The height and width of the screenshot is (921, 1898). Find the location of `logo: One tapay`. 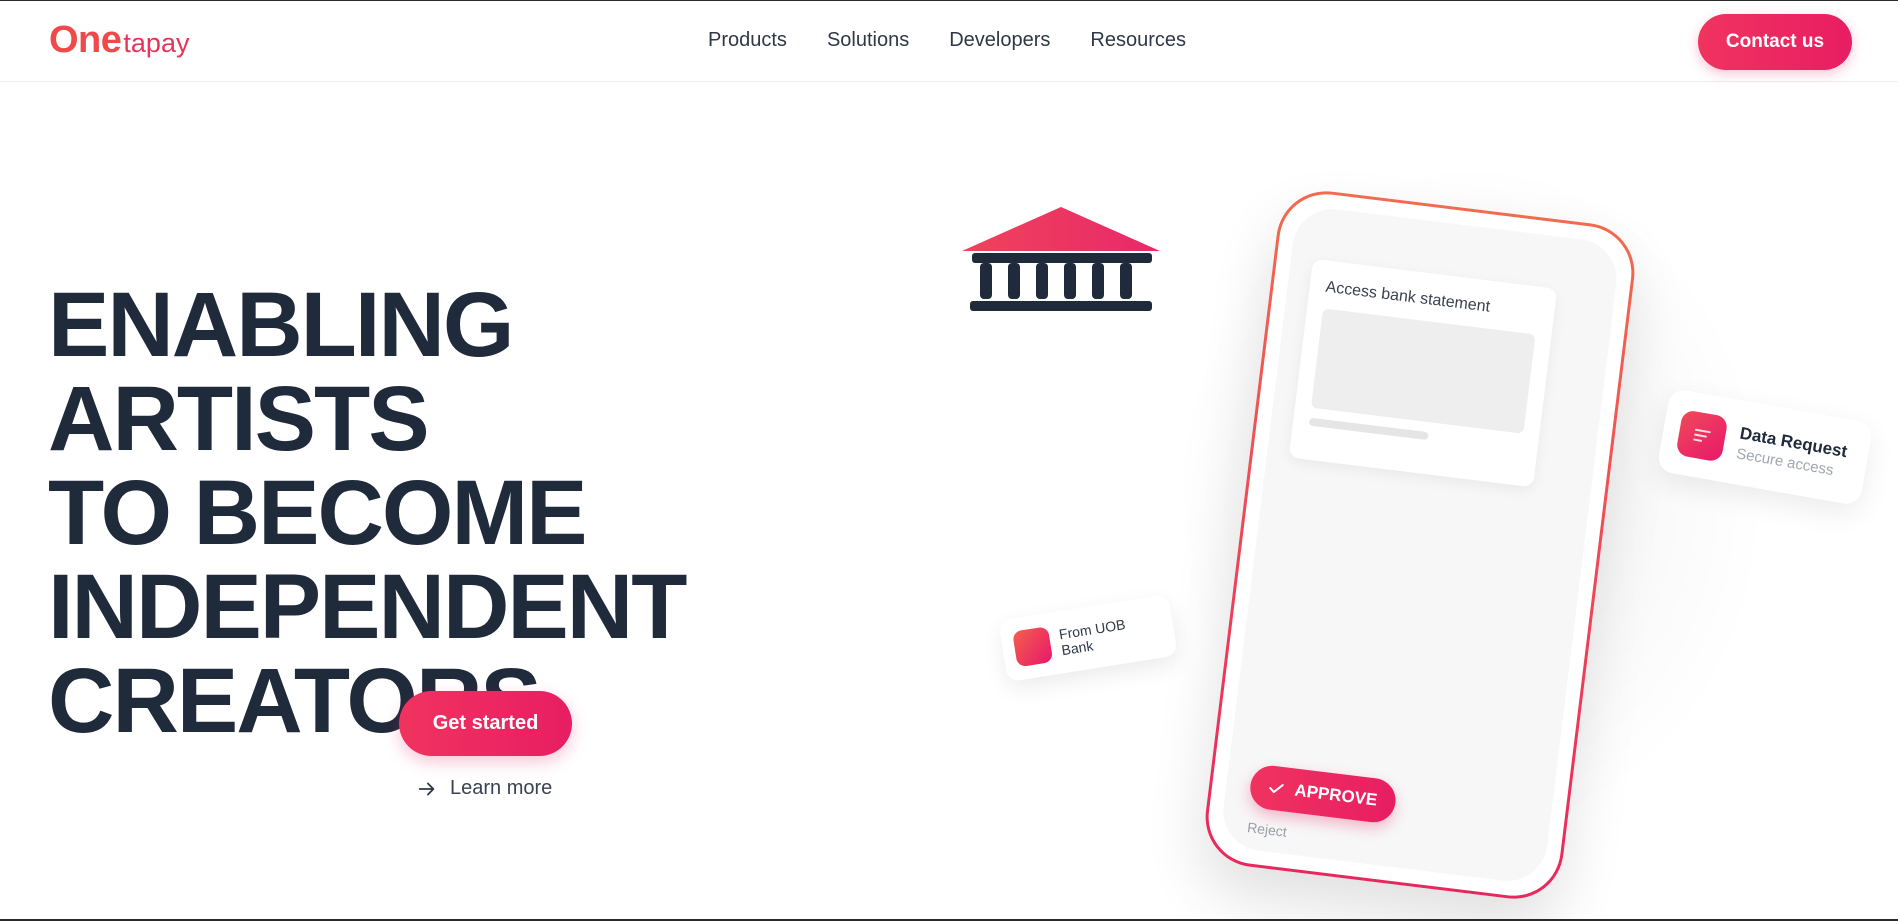

logo: One tapay is located at coordinates (119, 40).